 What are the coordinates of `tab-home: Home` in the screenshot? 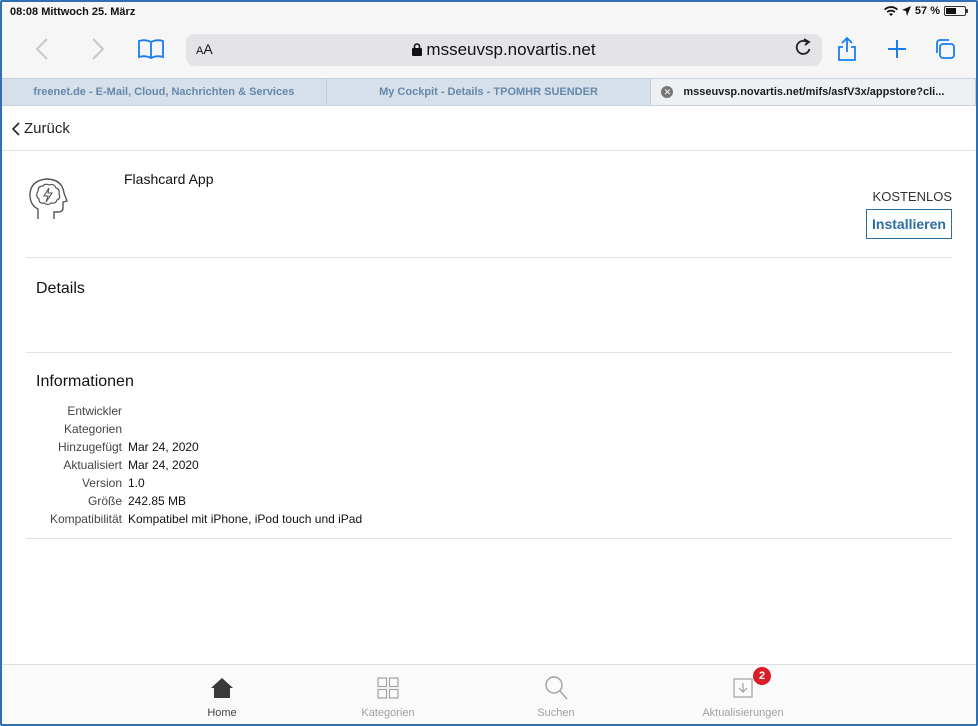 It's located at (222, 696).